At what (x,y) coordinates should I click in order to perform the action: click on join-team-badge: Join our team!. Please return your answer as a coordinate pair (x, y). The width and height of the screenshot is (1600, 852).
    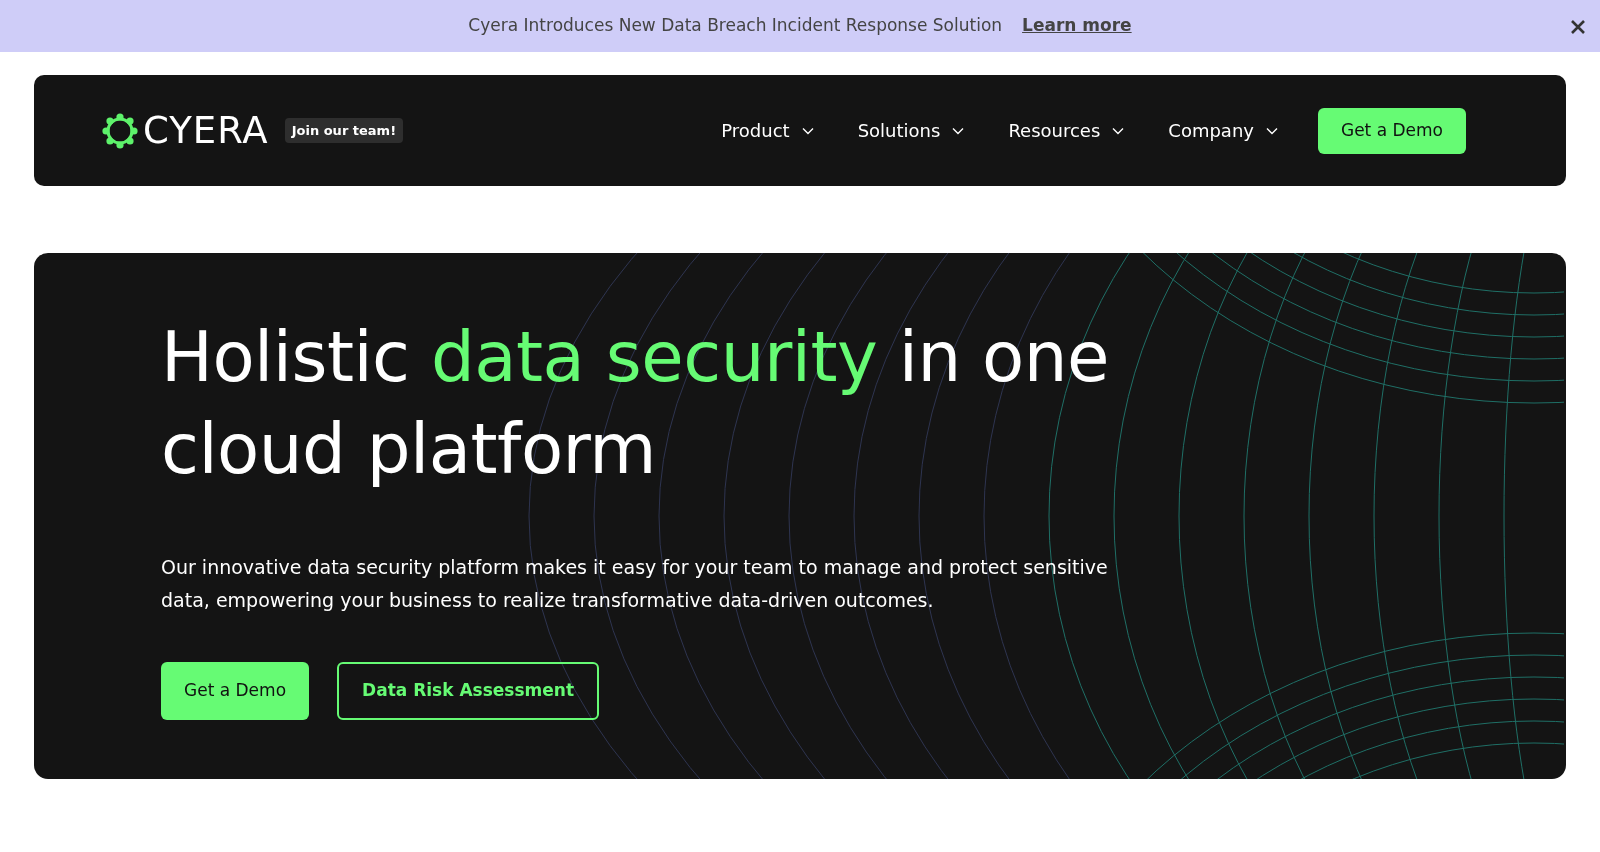
    Looking at the image, I should click on (344, 130).